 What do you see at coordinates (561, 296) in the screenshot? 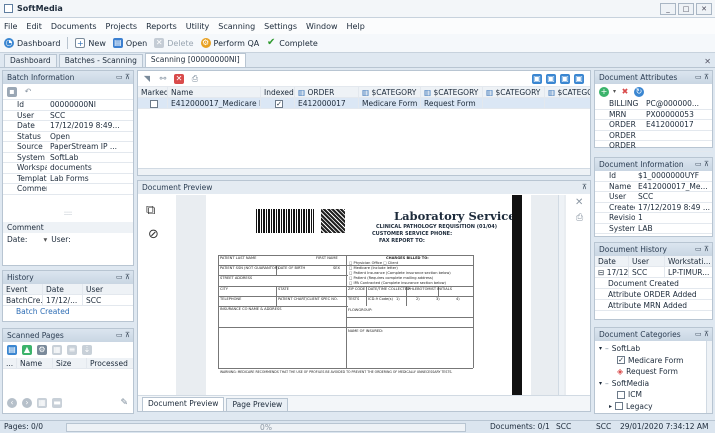
I see `preview-vertical-scrollbar` at bounding box center [561, 296].